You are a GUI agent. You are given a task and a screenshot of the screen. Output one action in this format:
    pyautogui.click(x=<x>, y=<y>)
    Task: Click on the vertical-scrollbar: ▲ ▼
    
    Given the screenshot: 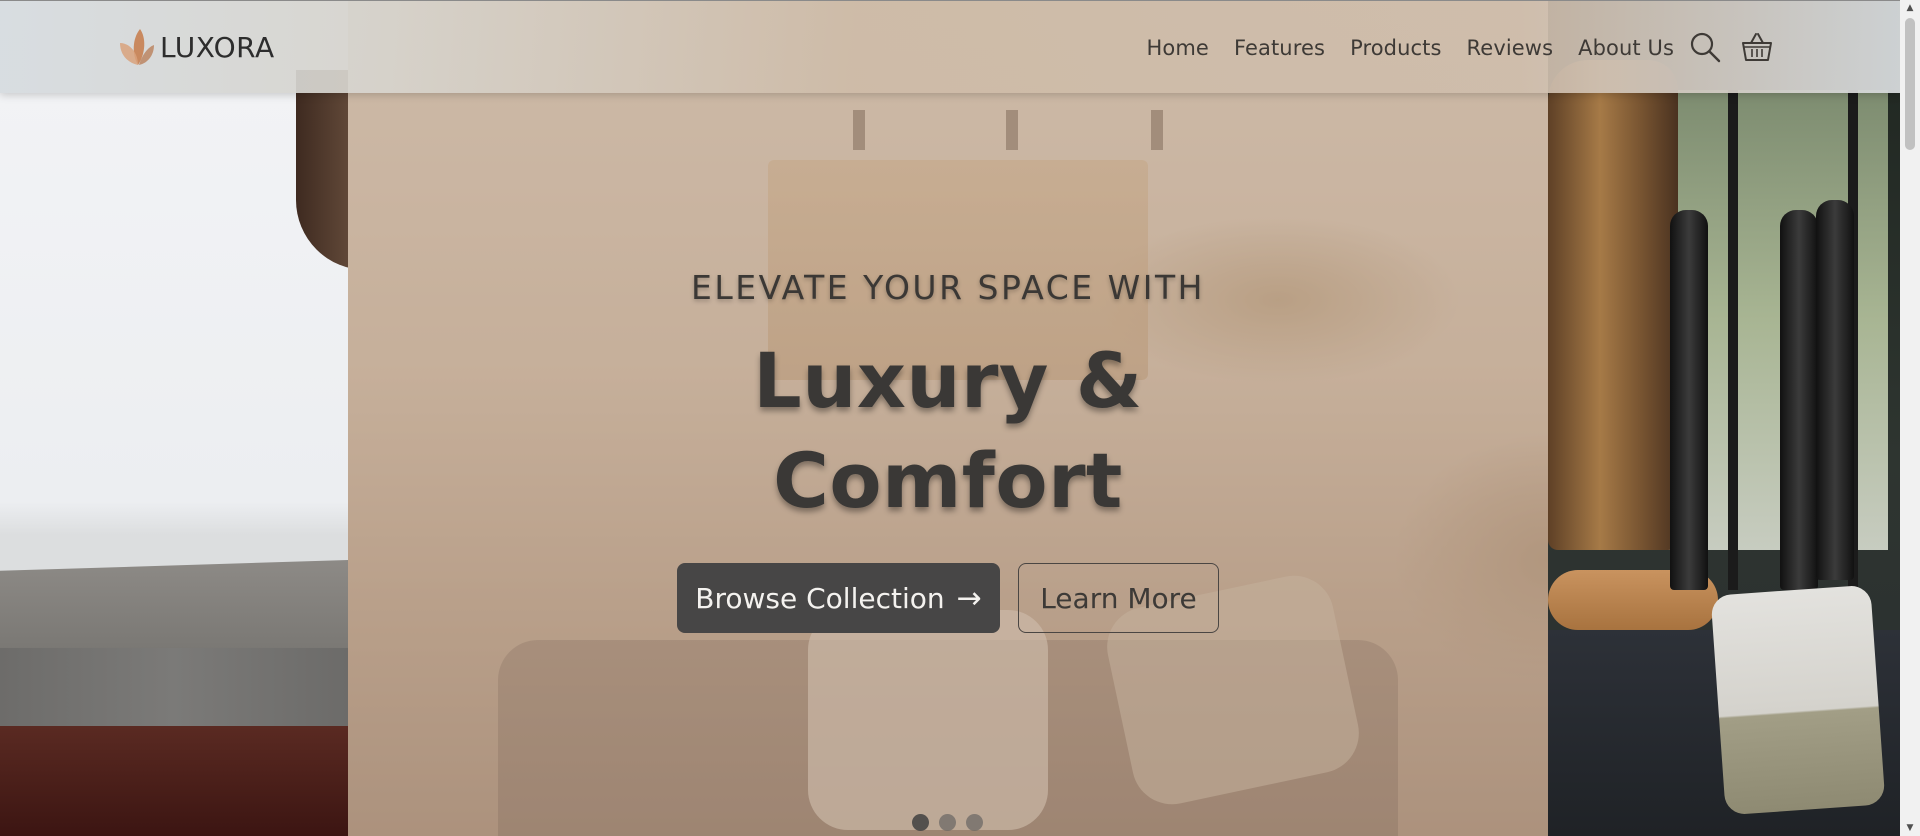 What is the action you would take?
    pyautogui.click(x=1910, y=418)
    